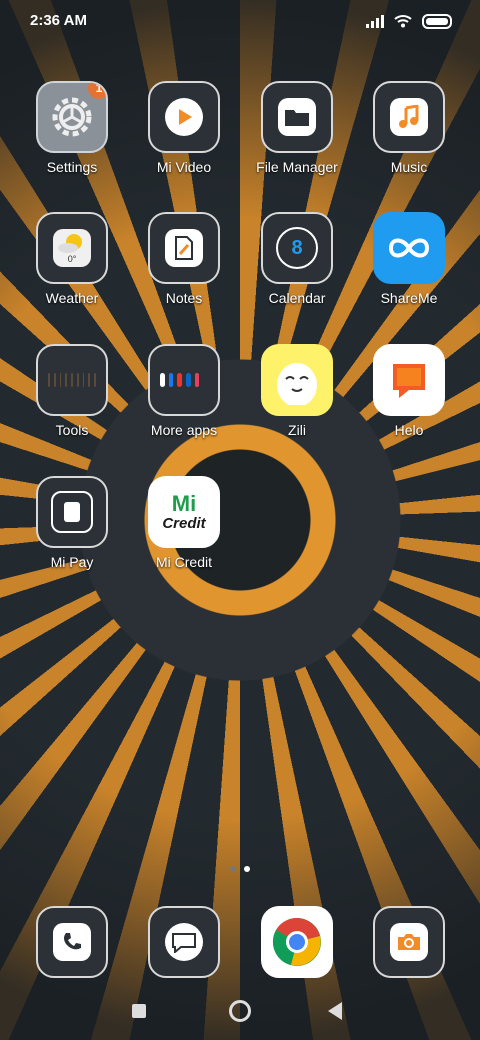  Describe the element at coordinates (188, 380) in the screenshot. I see `linkedin-icon` at that location.